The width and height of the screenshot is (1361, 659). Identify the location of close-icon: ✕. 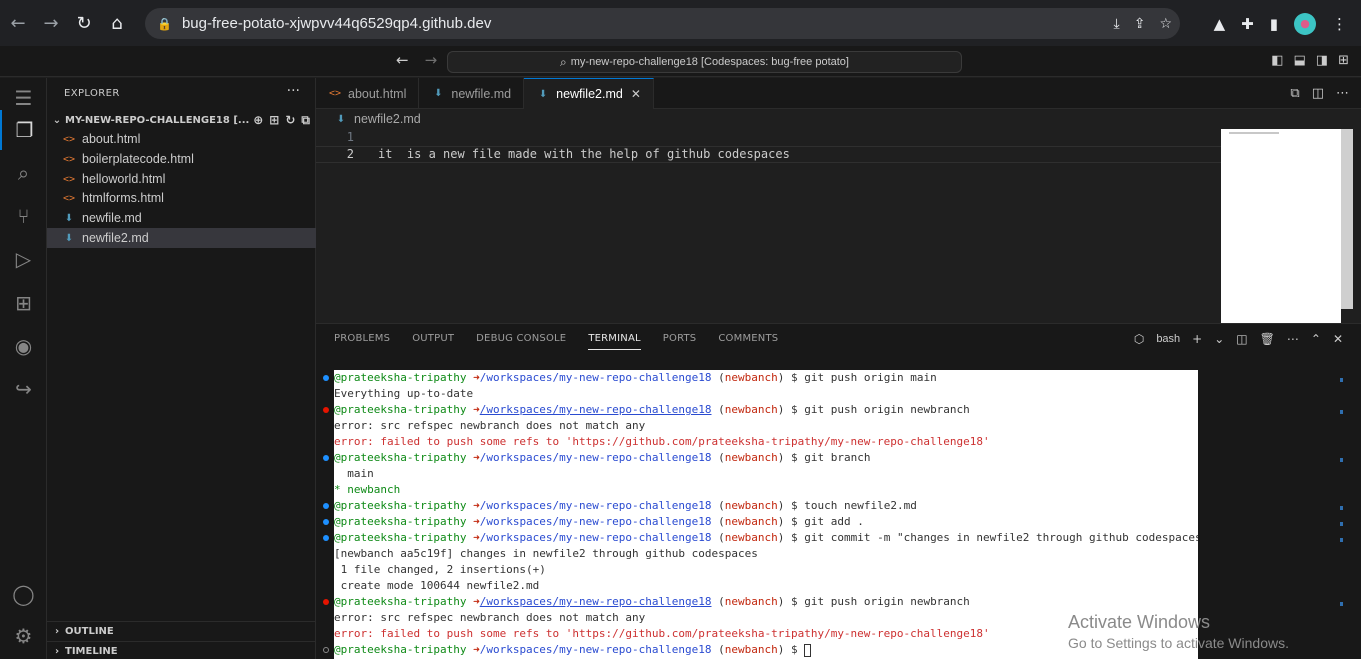
(636, 94).